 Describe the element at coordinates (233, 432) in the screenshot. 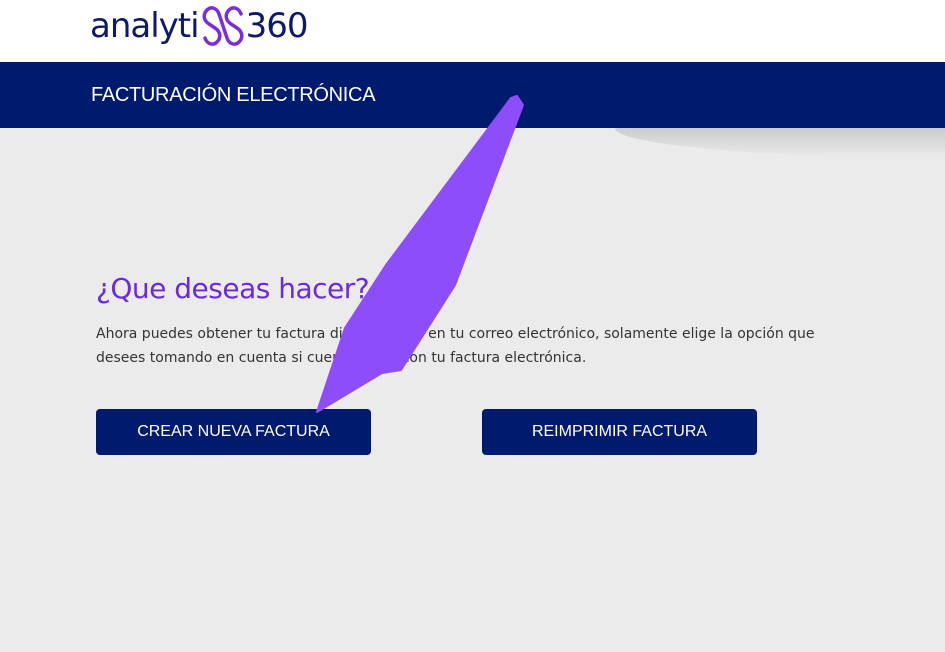

I see `create-invoice-button: CREAR NUEVA FACTURA` at that location.